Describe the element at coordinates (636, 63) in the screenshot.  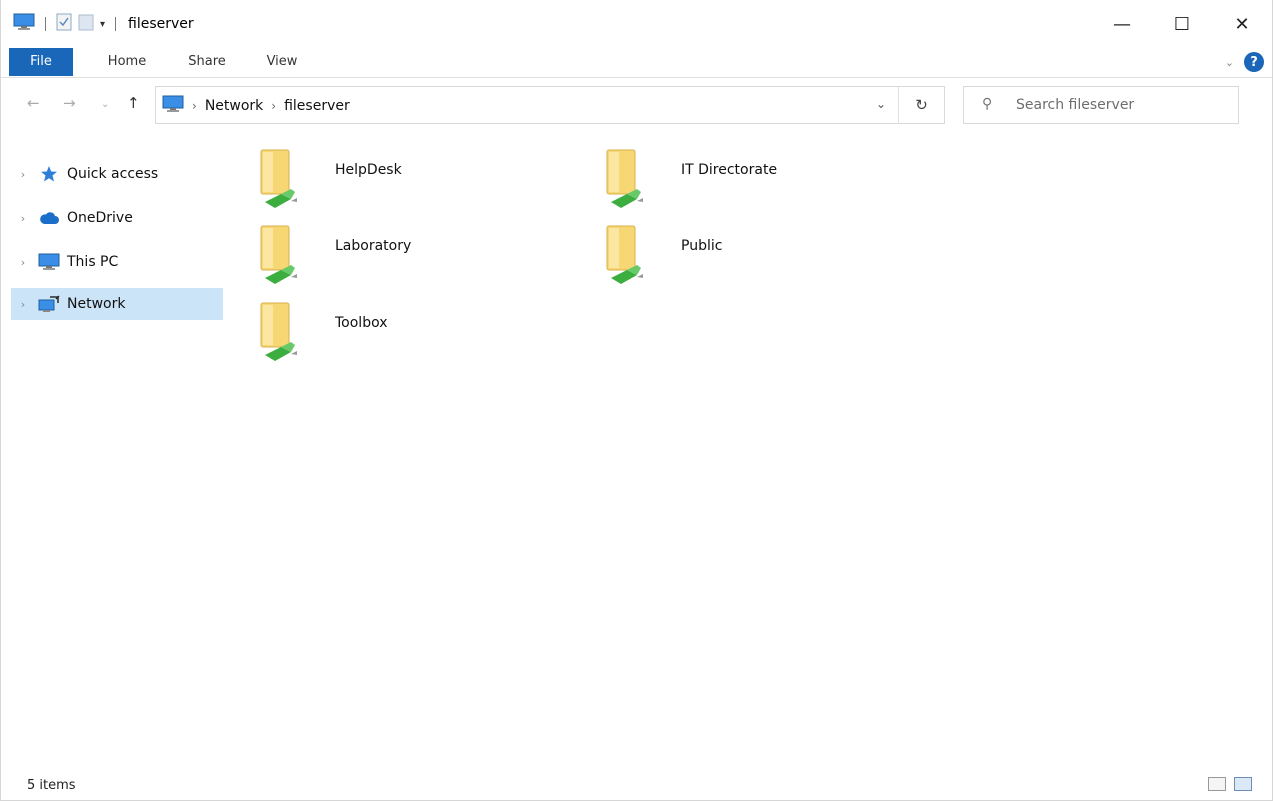
I see `ribbon-tabs: File Home Share View ⌄ ?` at that location.